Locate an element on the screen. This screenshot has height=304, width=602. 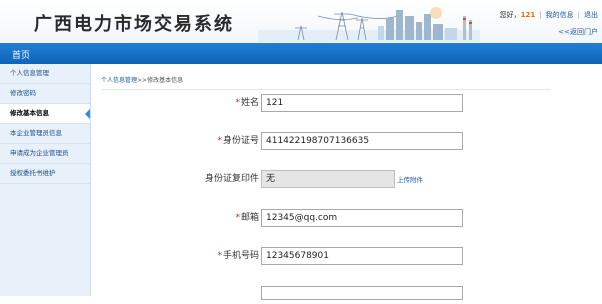
mobile-label: *手机号码 is located at coordinates (238, 256).